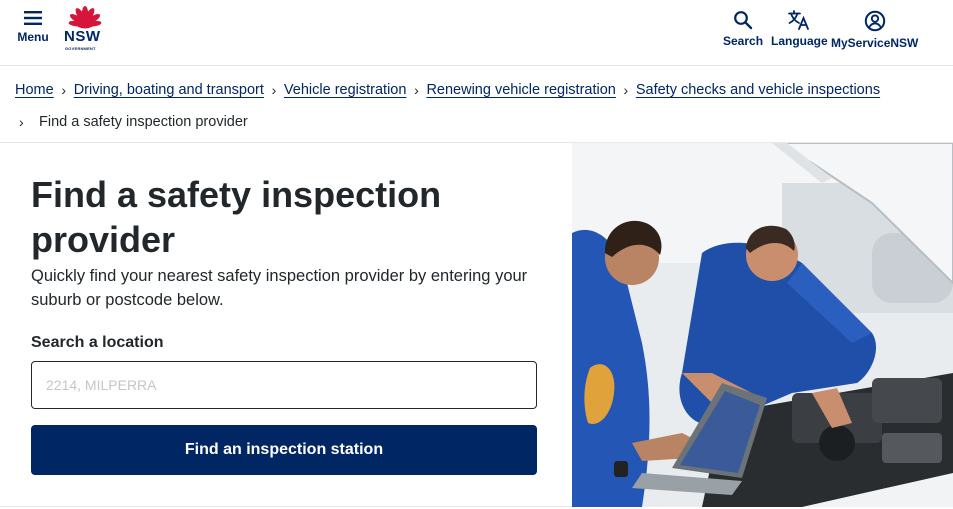  I want to click on language-button: Language, so click(799, 29).